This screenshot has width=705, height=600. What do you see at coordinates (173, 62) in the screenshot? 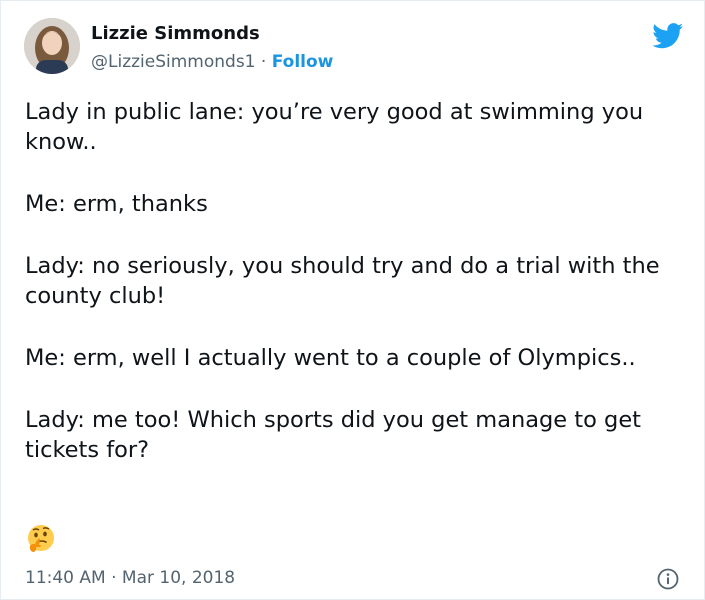
I see `author-handle: @LizzieSimmonds1` at bounding box center [173, 62].